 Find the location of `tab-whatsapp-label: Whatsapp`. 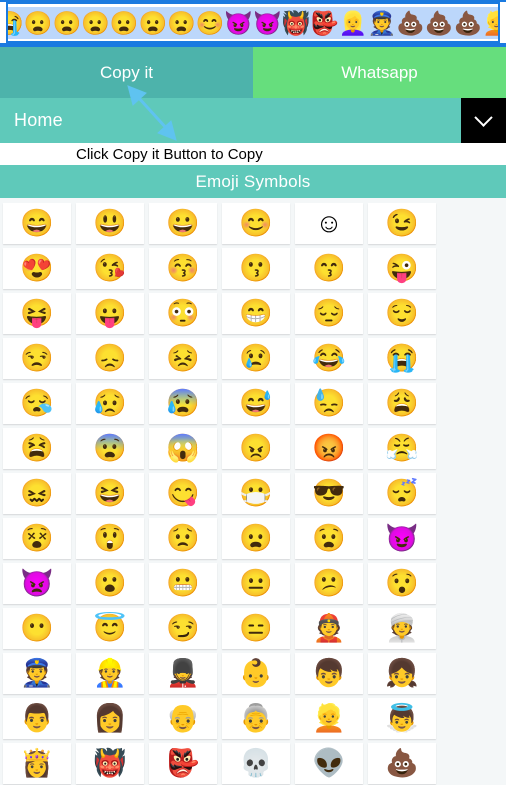

tab-whatsapp-label: Whatsapp is located at coordinates (379, 72).